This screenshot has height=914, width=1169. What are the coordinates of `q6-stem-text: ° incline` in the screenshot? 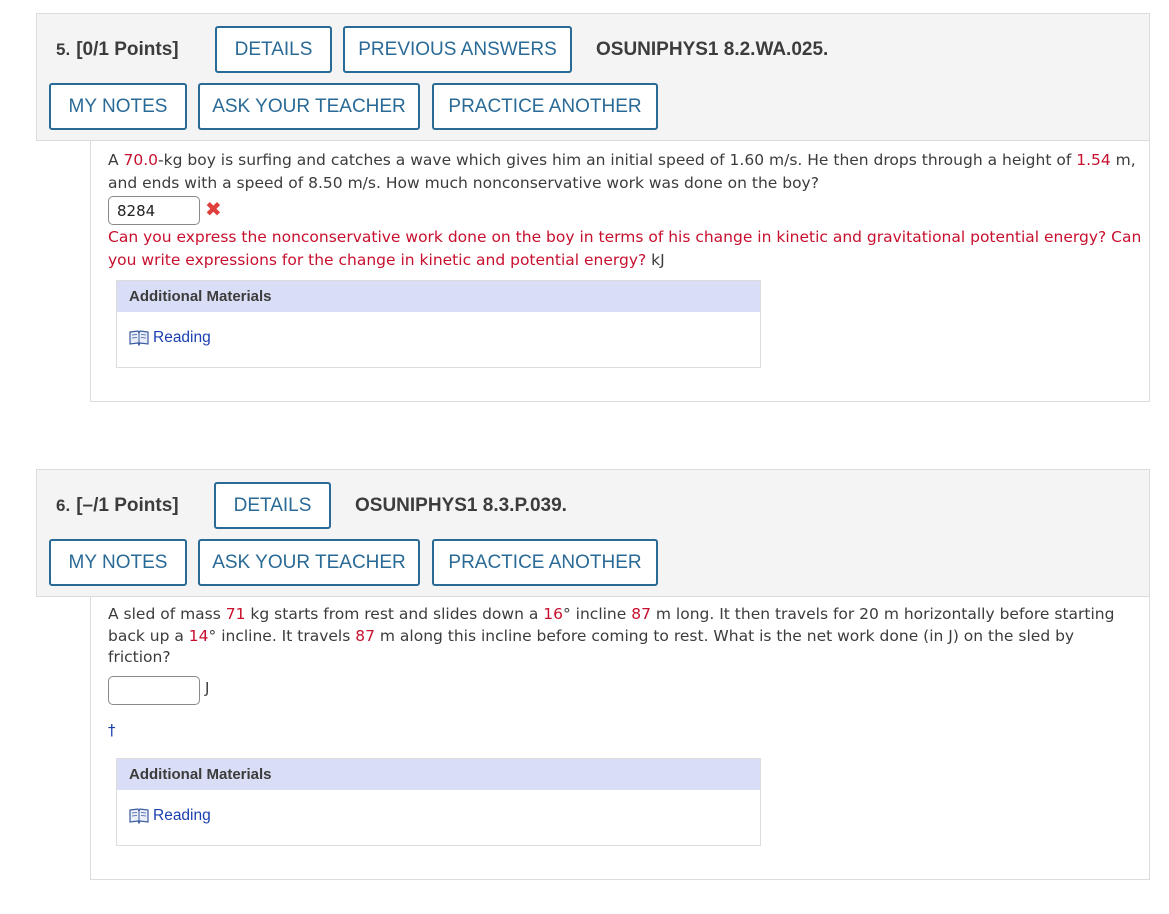 It's located at (597, 614).